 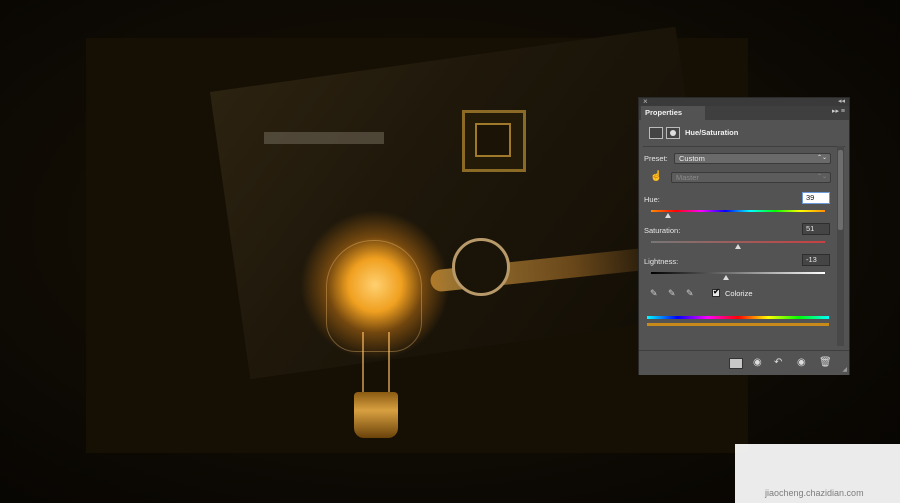 I want to click on panel-menu-icon: ▸▸ ≡, so click(x=838, y=111).